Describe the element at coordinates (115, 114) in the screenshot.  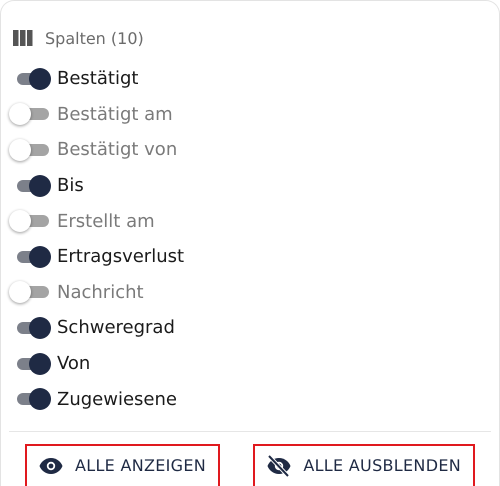
I see `column-label: Bestätigt am` at that location.